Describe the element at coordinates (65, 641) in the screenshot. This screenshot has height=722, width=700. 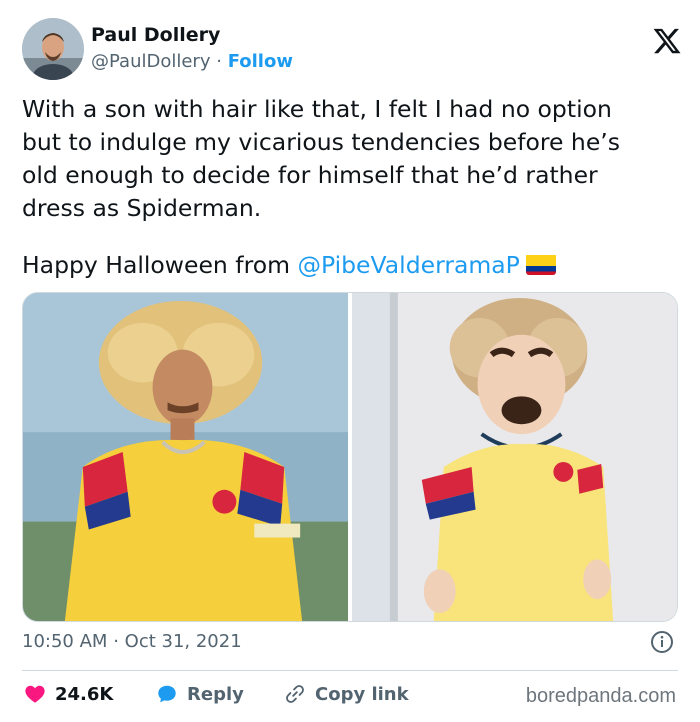
I see `time: 10:50 AM` at that location.